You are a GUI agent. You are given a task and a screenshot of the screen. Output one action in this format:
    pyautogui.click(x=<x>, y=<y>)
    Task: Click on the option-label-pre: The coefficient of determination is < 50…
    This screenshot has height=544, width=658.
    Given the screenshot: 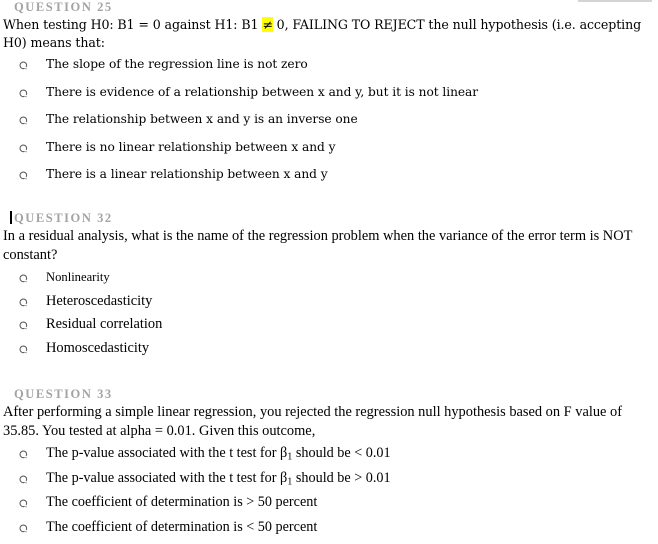 What is the action you would take?
    pyautogui.click(x=182, y=526)
    